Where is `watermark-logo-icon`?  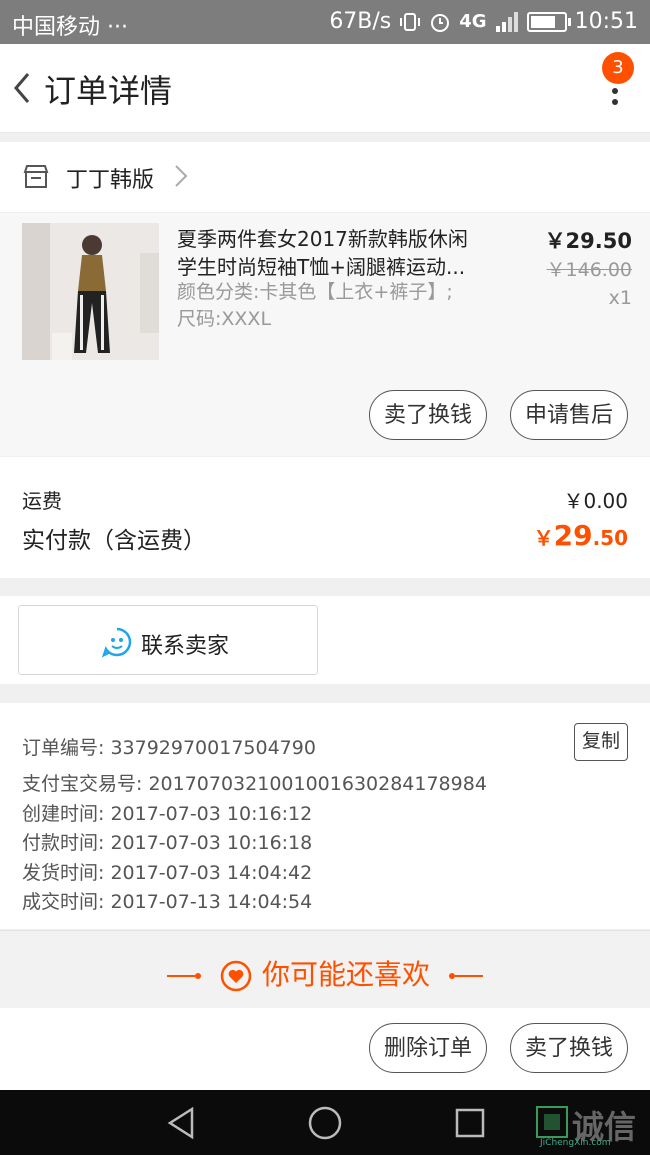
watermark-logo-icon is located at coordinates (552, 1122).